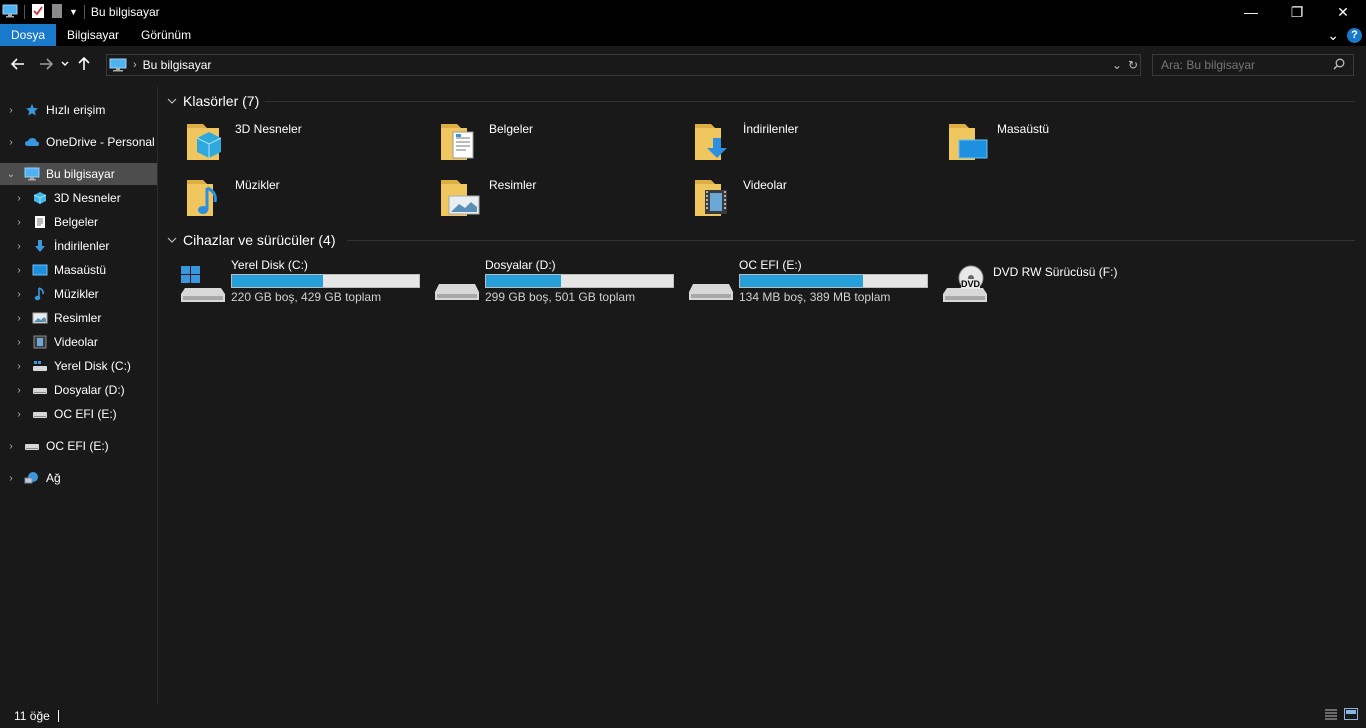  What do you see at coordinates (683, 35) in the screenshot?
I see `ribbon-tabs: Dosya Bilgisayar Görünüm ⌄ ?` at bounding box center [683, 35].